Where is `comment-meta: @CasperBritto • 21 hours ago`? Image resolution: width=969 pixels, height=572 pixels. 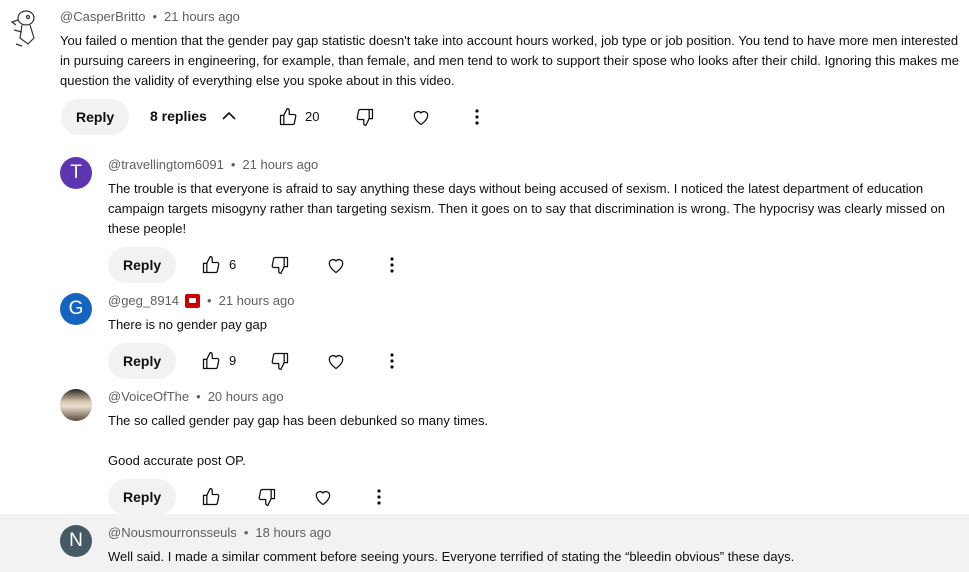
comment-meta: @CasperBritto • 21 hours ago is located at coordinates (150, 16).